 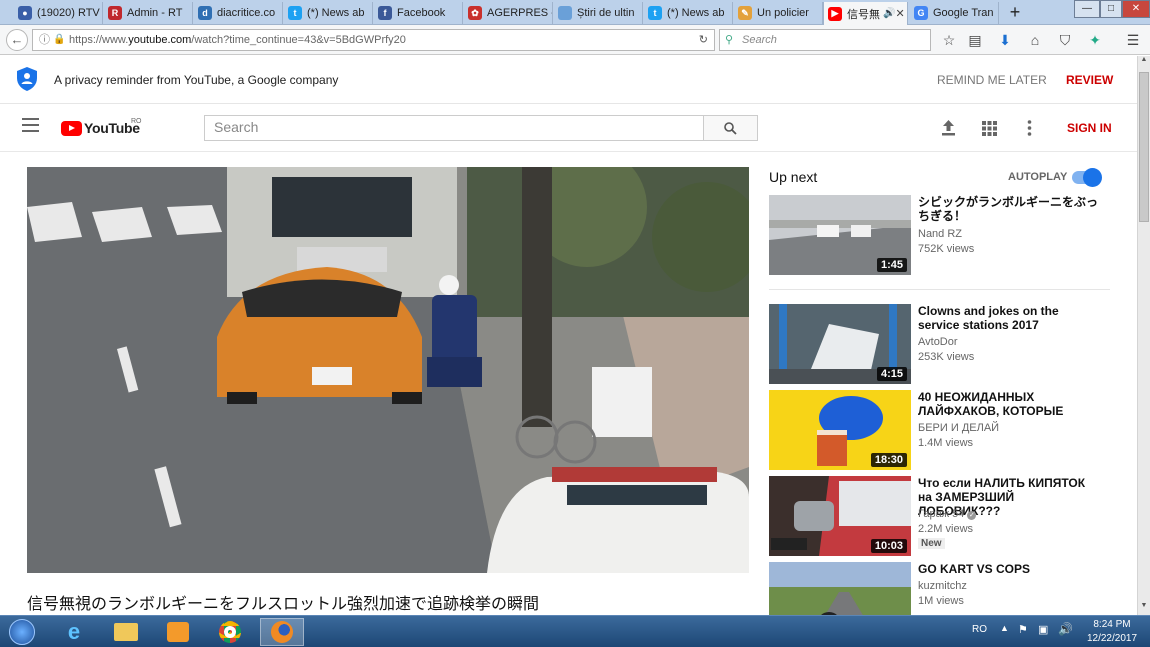 I want to click on video-thumbnail: 4:15, so click(x=840, y=344).